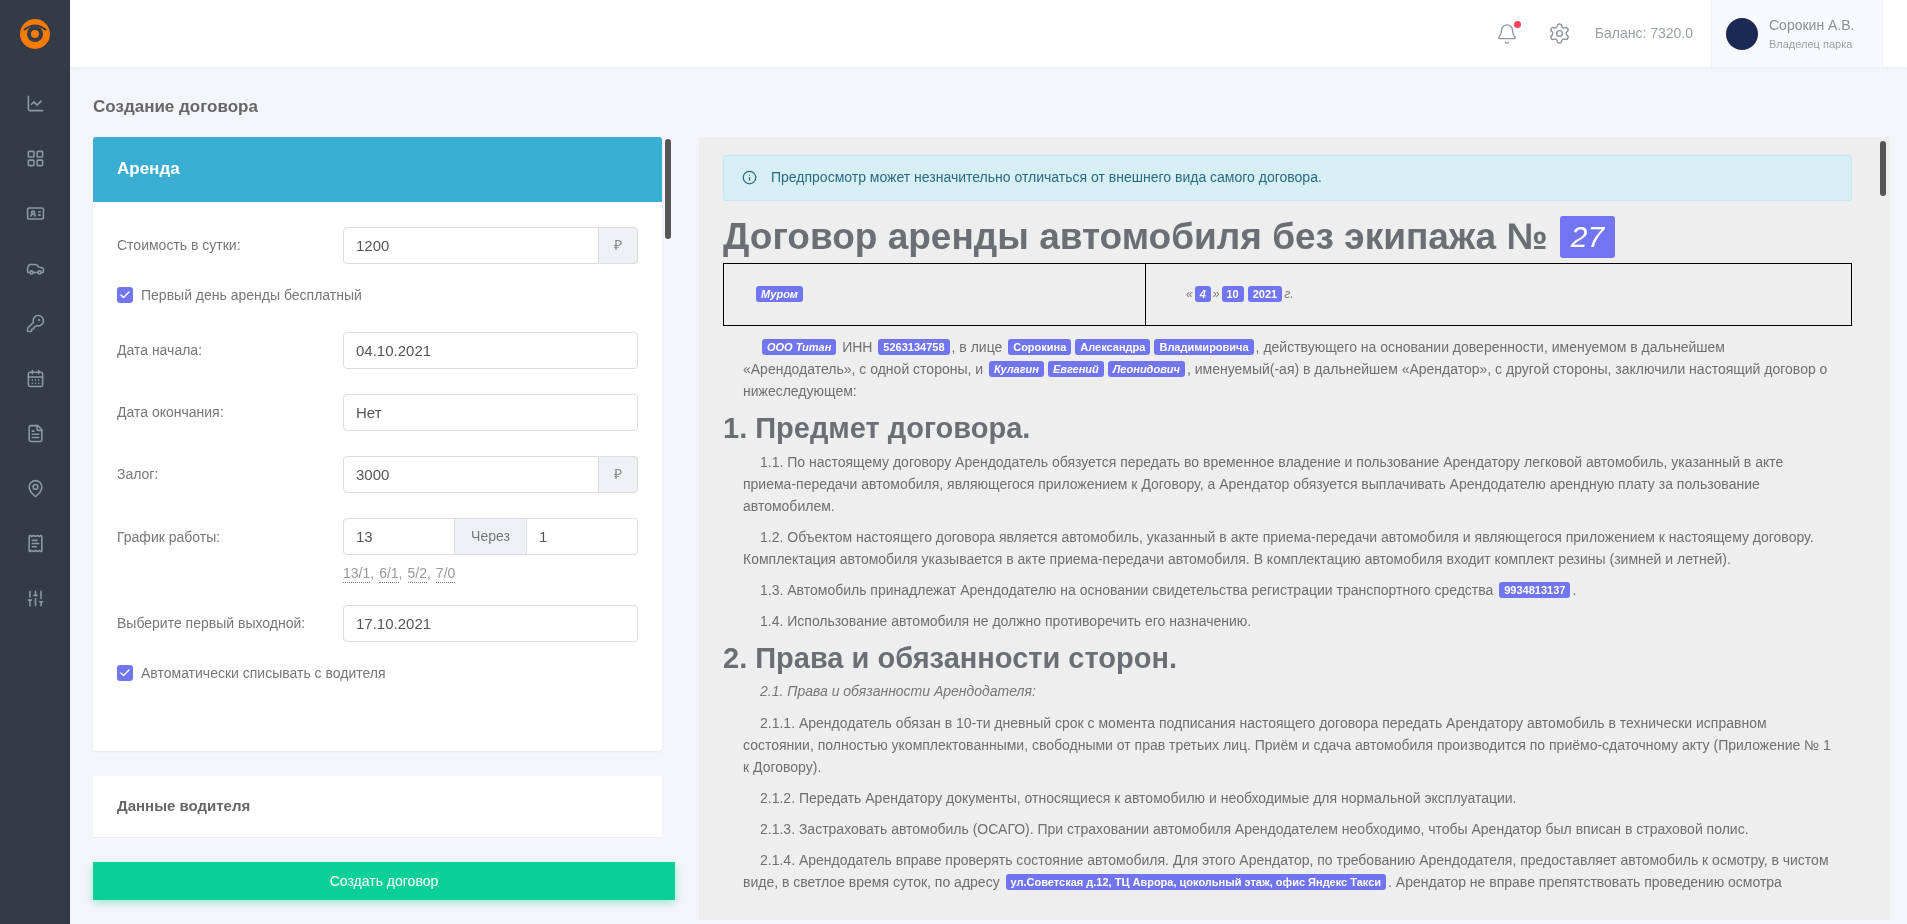 This screenshot has width=1907, height=924. I want to click on filled-field-tag: Леонидович, so click(1146, 368).